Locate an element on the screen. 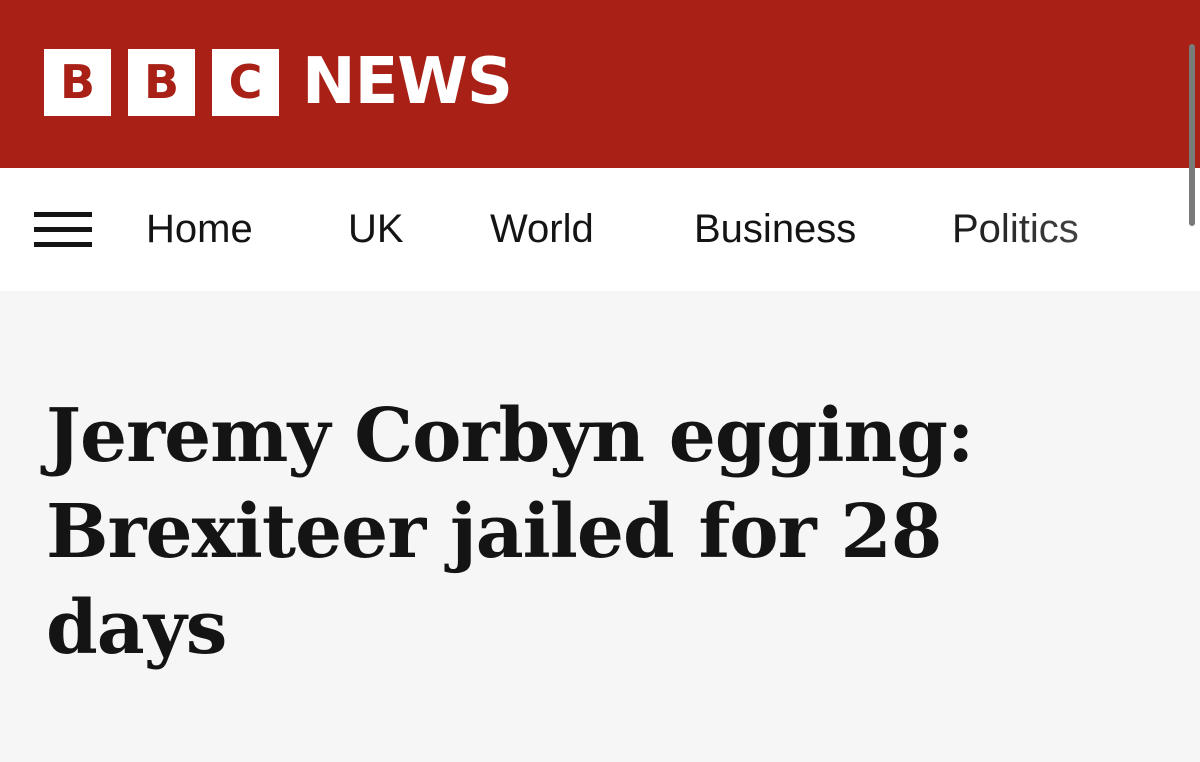 The height and width of the screenshot is (762, 1200). nav-item-uk: UK is located at coordinates (376, 229).